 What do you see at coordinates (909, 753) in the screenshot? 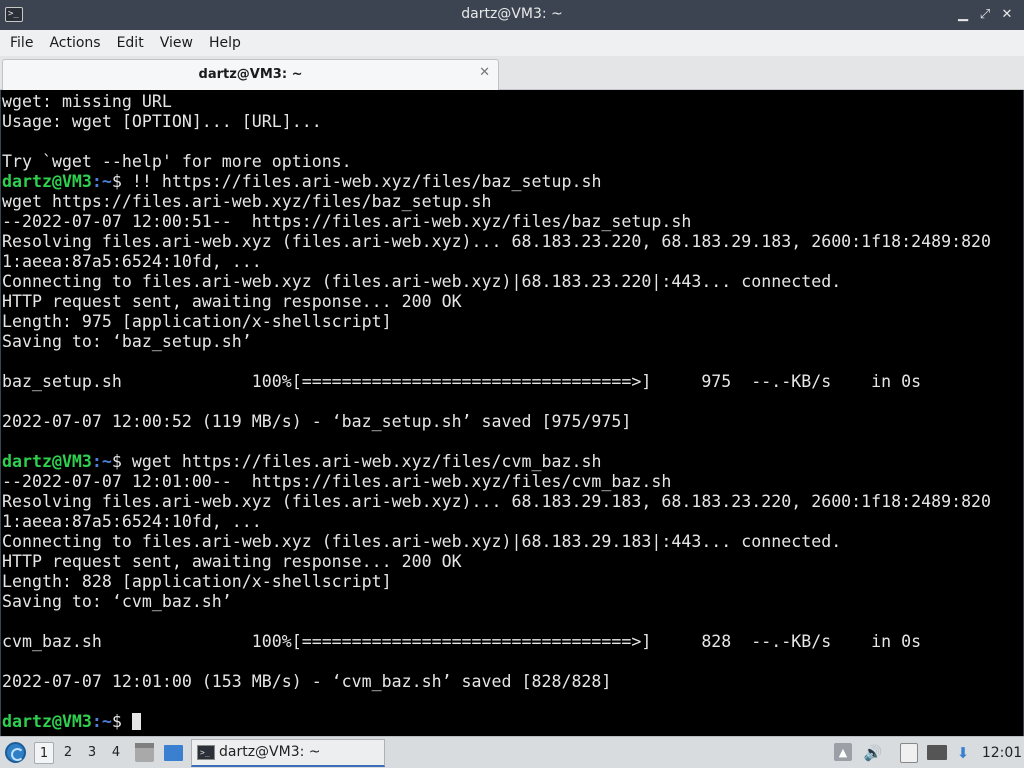
I see `clipboard-icon` at bounding box center [909, 753].